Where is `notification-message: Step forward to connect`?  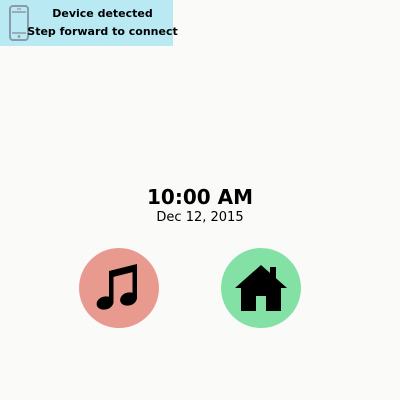
notification-message: Step forward to connect is located at coordinates (102, 31).